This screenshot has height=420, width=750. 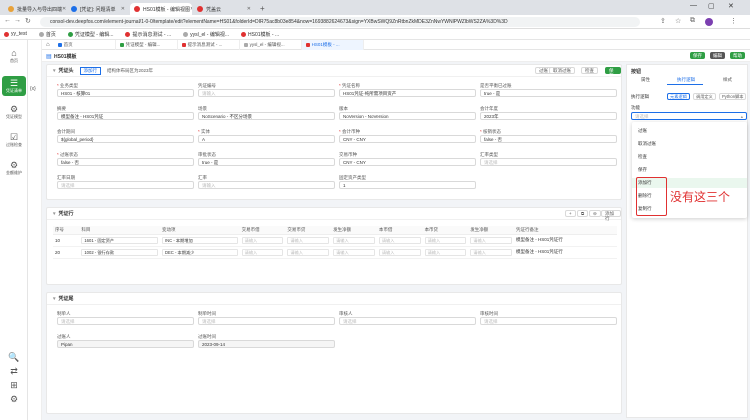 I want to click on header-action-button: 保存, so click(x=613, y=72).